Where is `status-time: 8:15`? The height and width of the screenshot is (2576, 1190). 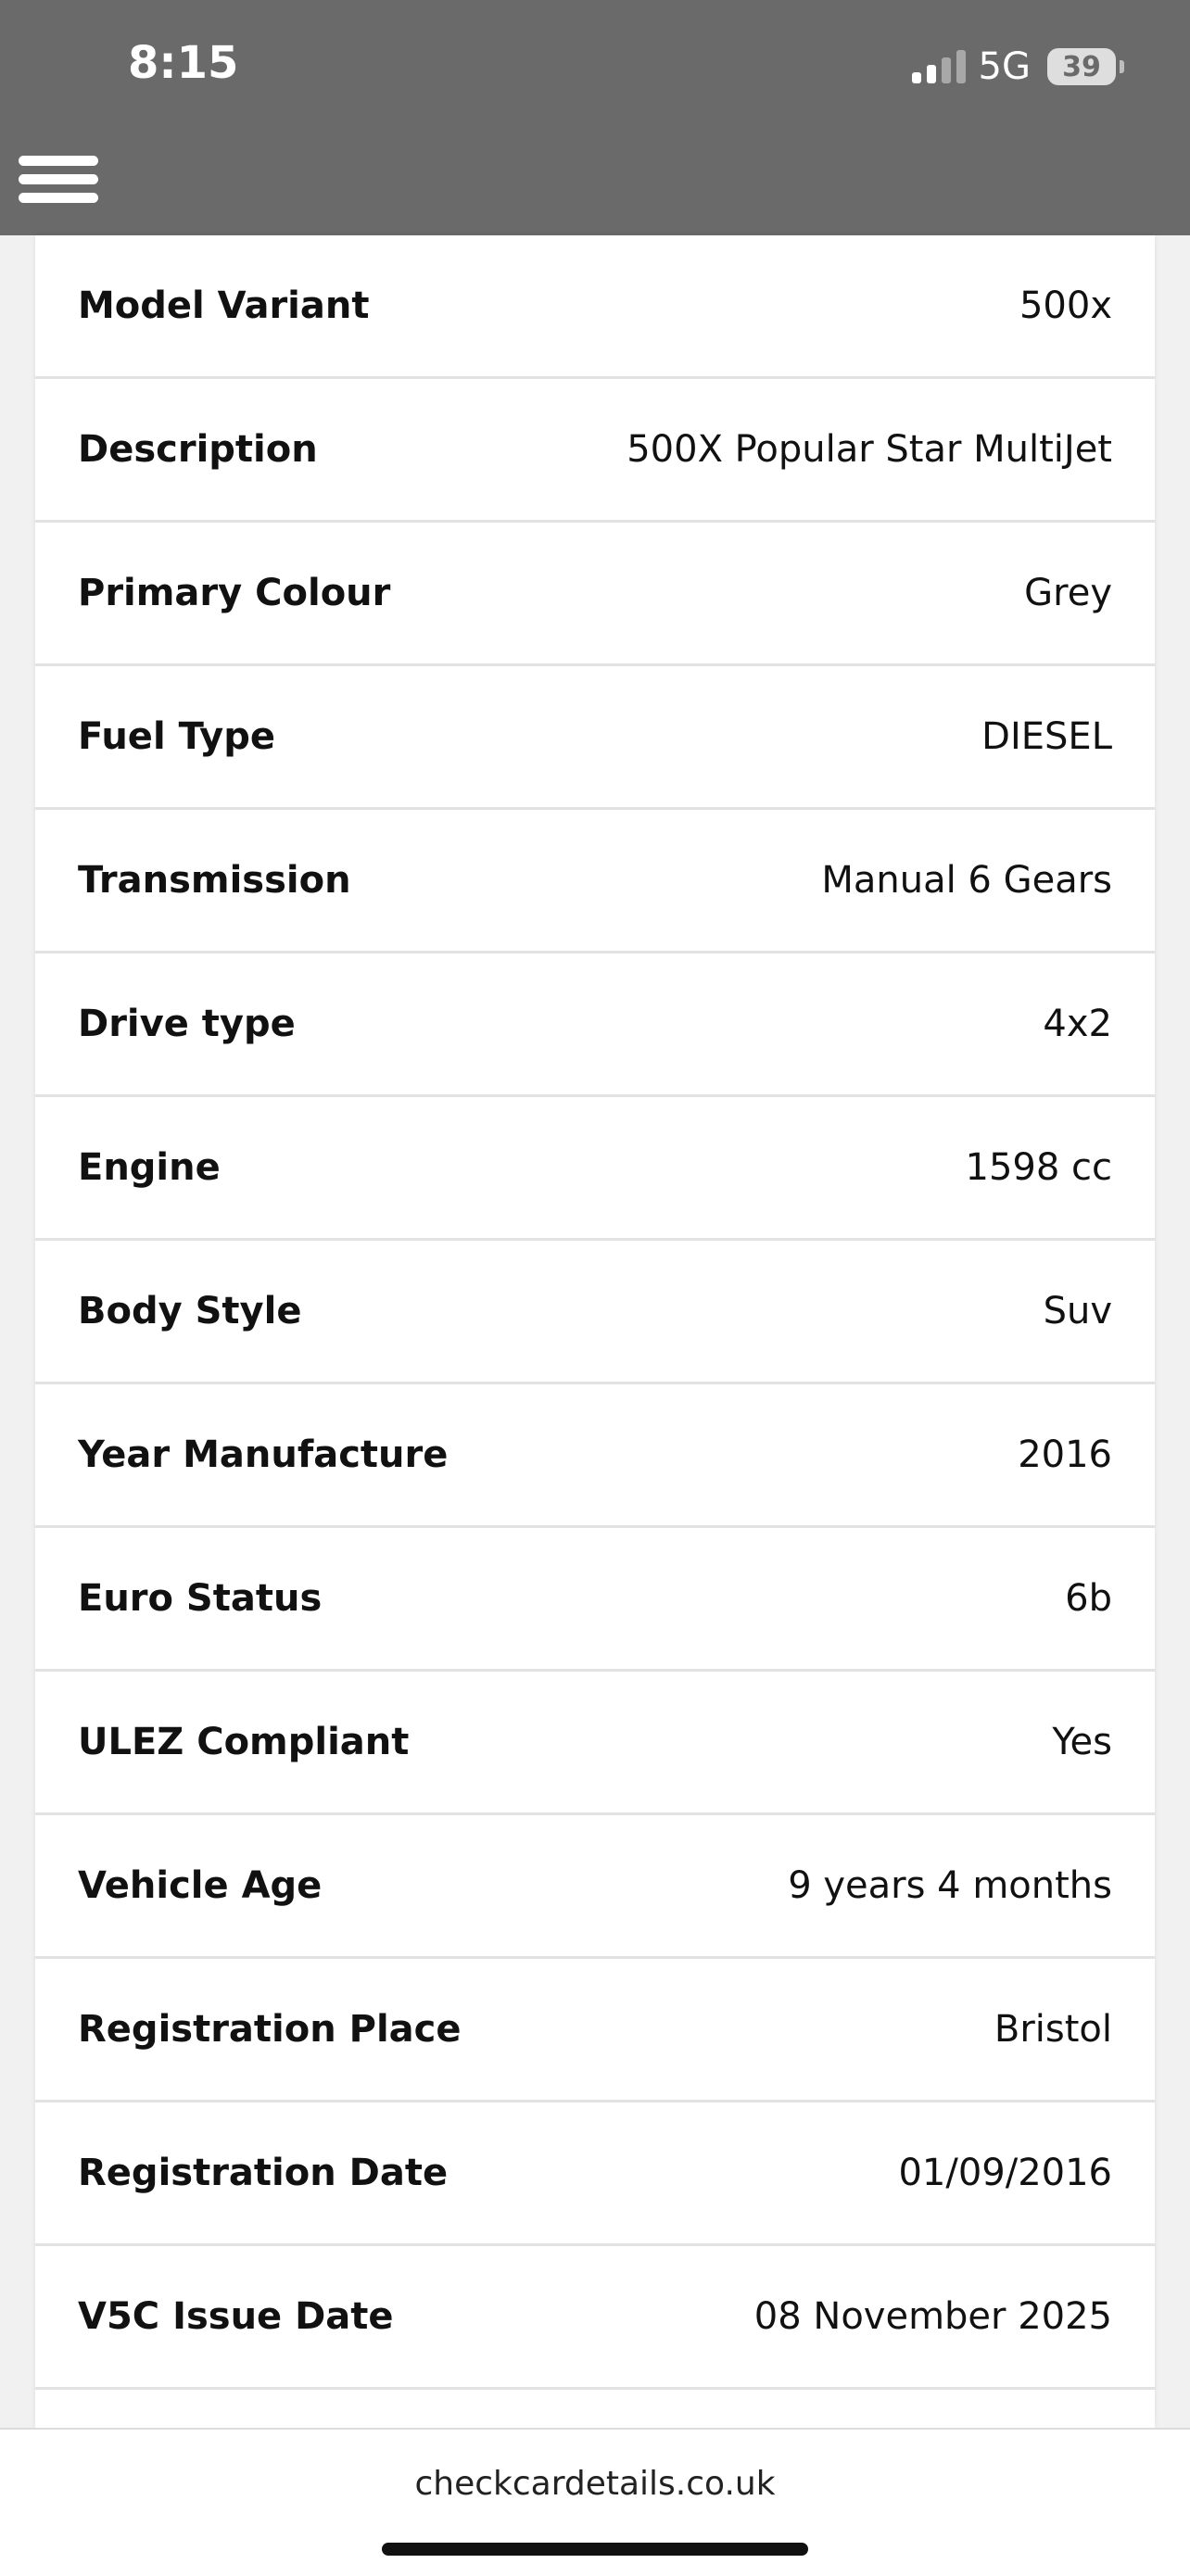
status-time: 8:15 is located at coordinates (183, 63).